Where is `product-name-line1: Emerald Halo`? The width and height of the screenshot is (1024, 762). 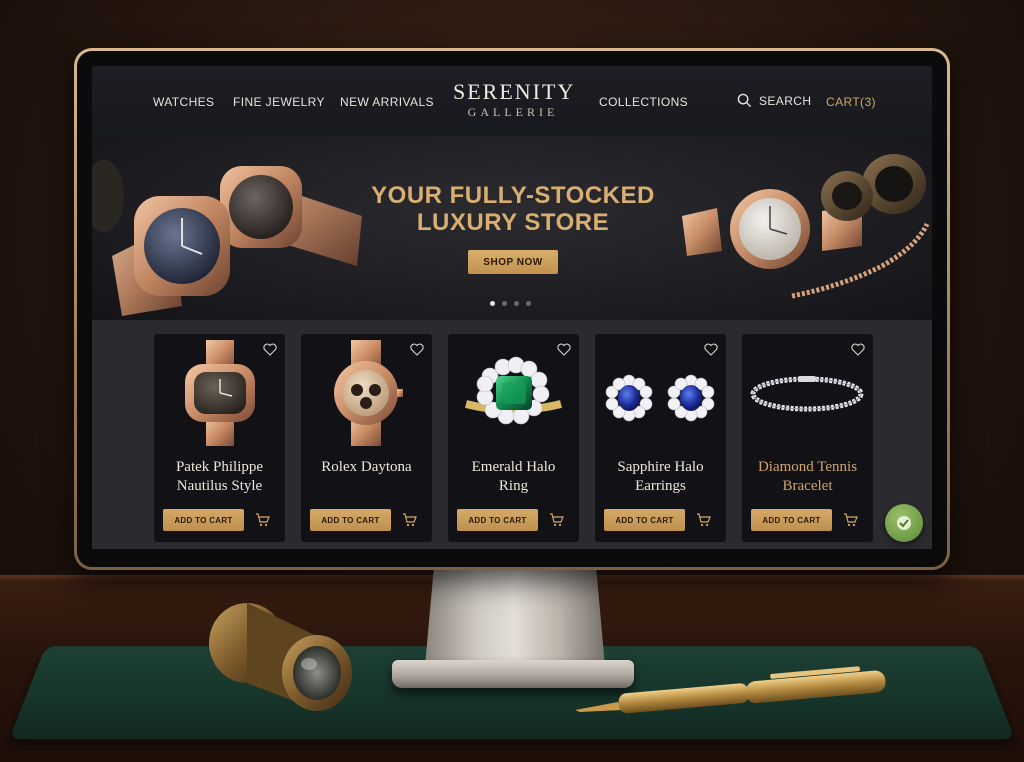 product-name-line1: Emerald Halo is located at coordinates (513, 467).